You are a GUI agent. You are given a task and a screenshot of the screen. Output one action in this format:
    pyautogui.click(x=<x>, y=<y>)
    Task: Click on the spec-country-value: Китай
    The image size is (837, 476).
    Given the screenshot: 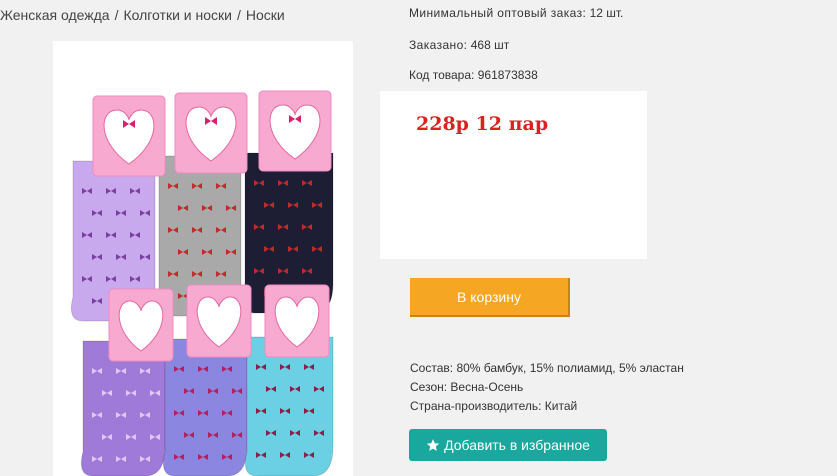 What is the action you would take?
    pyautogui.click(x=561, y=406)
    